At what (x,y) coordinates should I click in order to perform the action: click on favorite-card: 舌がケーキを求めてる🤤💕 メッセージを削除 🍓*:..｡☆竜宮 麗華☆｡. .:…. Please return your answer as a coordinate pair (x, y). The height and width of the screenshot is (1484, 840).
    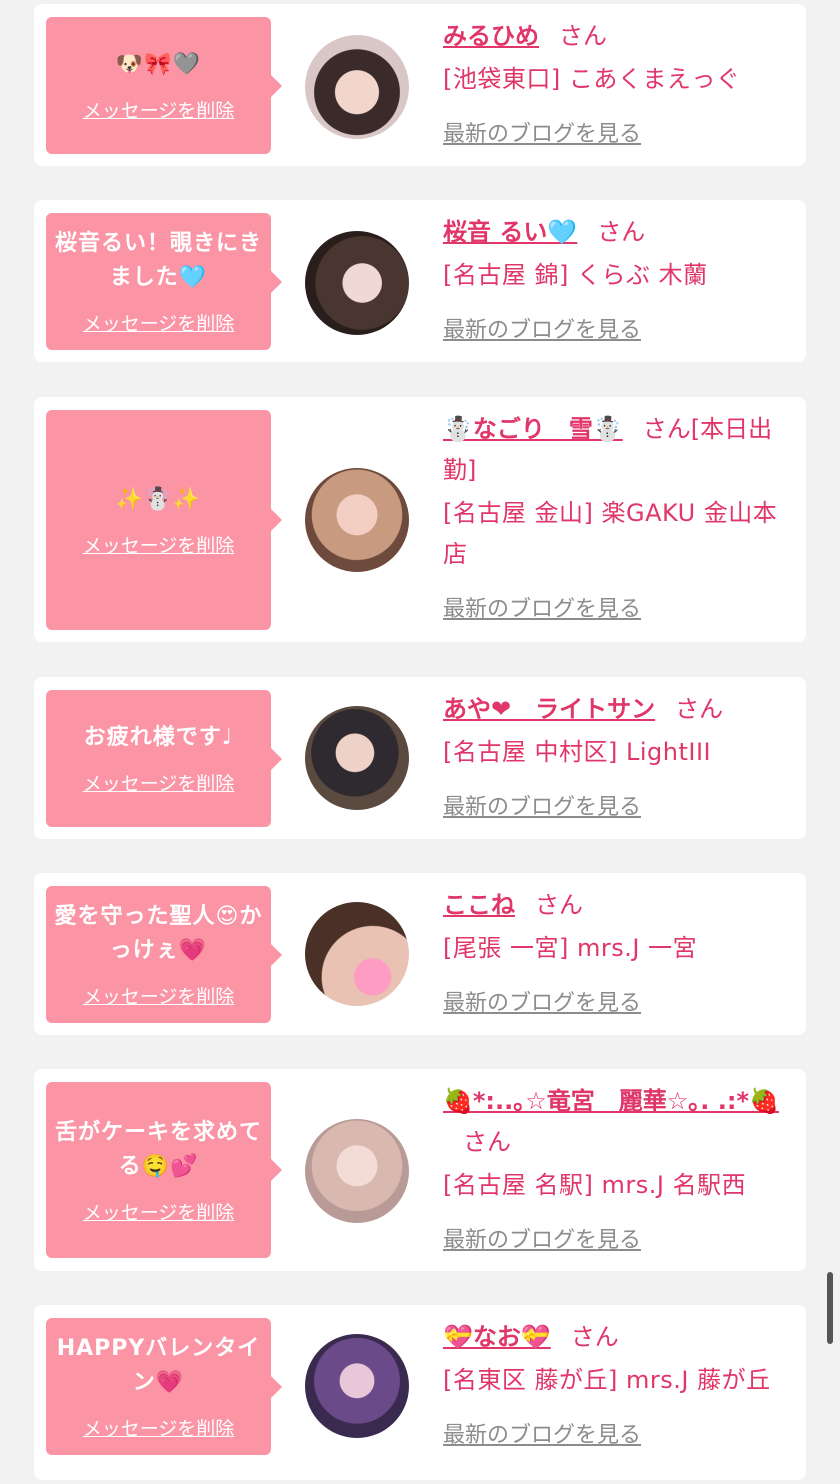
    Looking at the image, I should click on (420, 1170).